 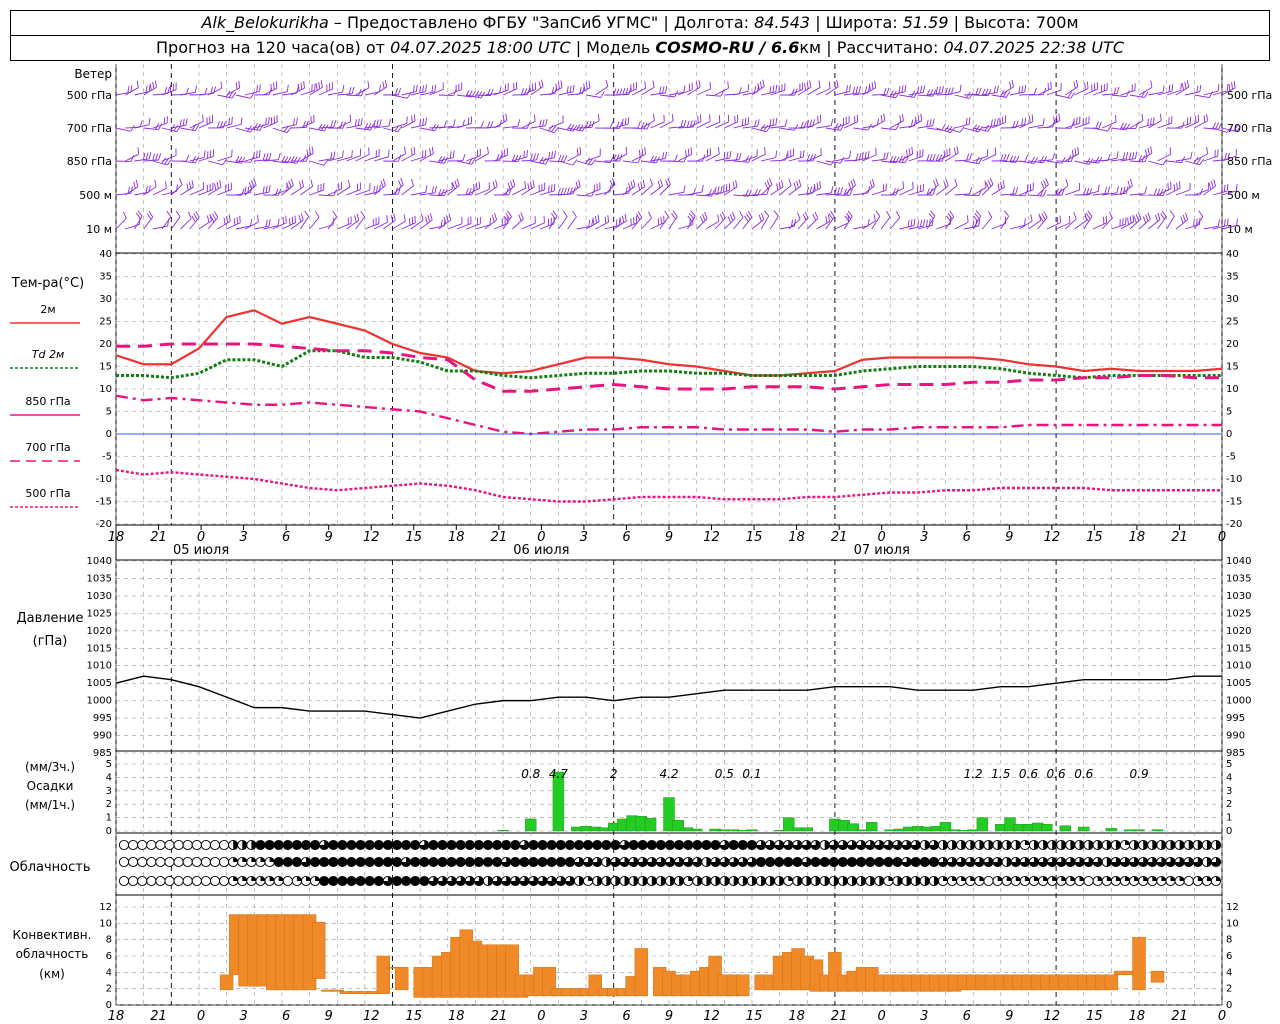 I want to click on wind-level-label-right: 700 гПа, so click(x=1249, y=128).